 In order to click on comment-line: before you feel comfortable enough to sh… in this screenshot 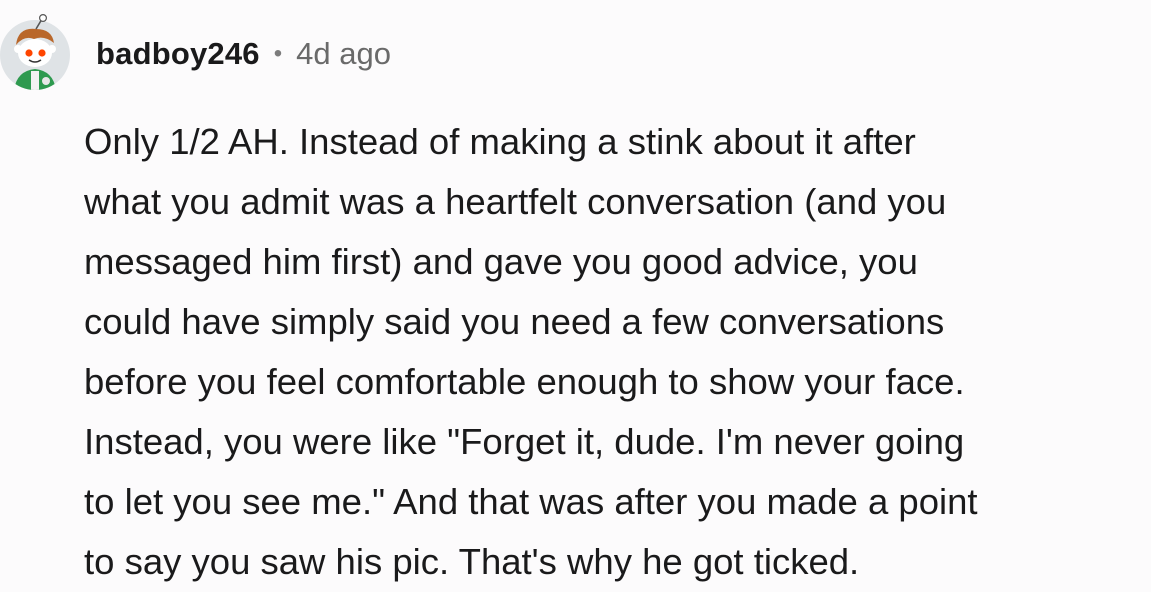, I will do `click(524, 381)`.